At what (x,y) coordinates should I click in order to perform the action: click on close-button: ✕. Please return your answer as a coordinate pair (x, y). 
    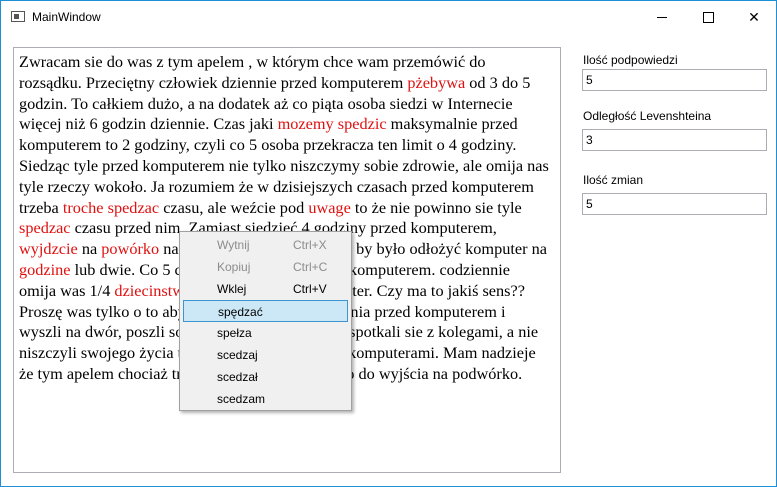
    Looking at the image, I should click on (754, 17).